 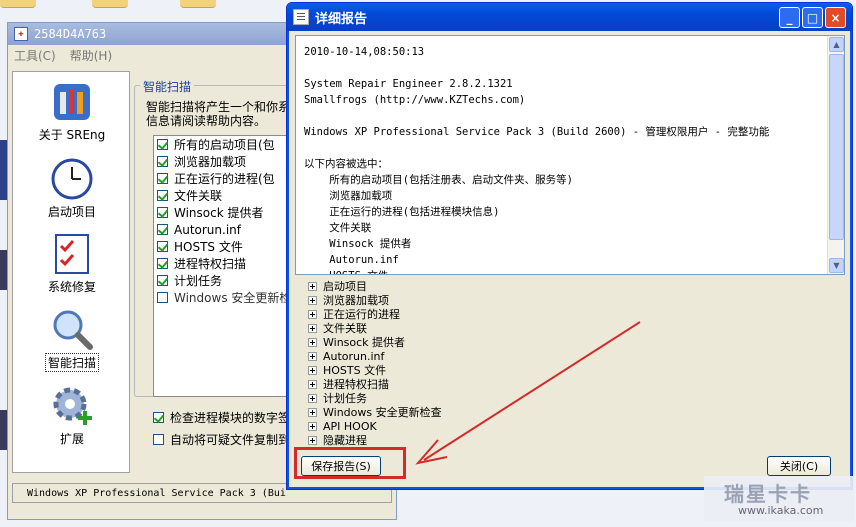 I want to click on watermark-brand: 瑞星卡卡, so click(x=768, y=494).